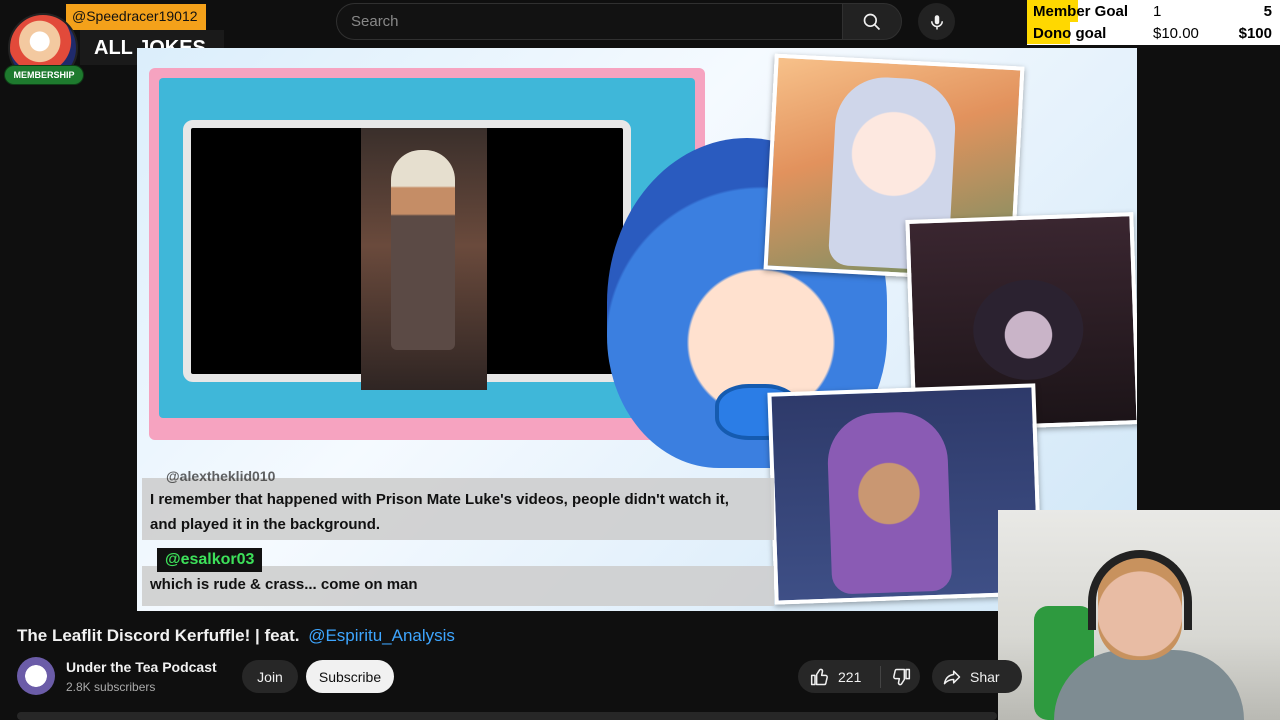 The image size is (1280, 720). Describe the element at coordinates (44, 75) in the screenshot. I see `membership-badge: MEMBERSHIP` at that location.